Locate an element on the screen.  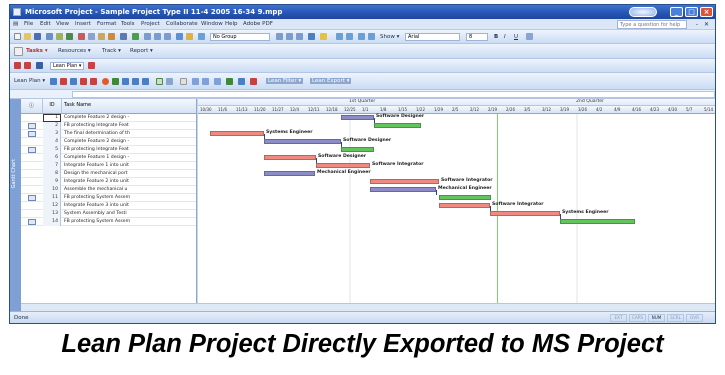
id-column-header: ID is located at coordinates (52, 106).